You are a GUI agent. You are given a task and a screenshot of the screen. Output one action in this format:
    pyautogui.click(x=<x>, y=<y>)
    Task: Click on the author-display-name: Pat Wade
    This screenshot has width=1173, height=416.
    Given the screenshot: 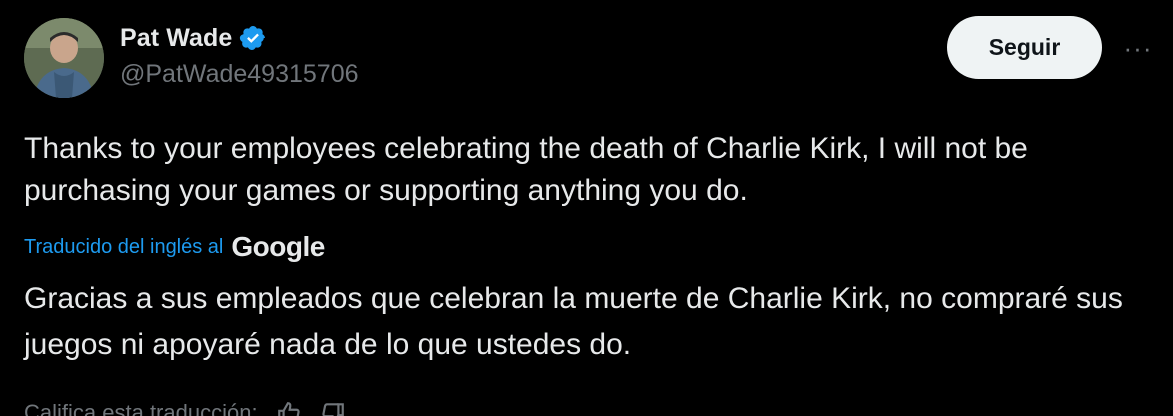 What is the action you would take?
    pyautogui.click(x=176, y=38)
    